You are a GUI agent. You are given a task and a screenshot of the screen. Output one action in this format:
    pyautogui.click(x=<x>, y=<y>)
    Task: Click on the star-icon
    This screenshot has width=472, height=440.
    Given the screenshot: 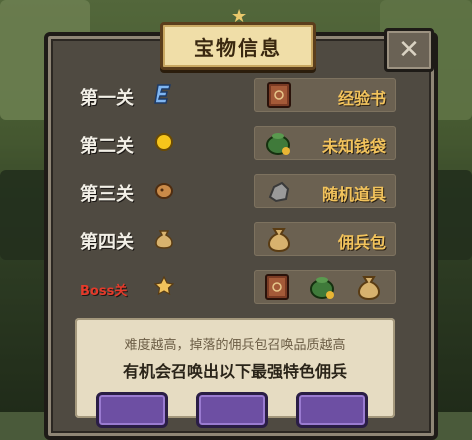 What is the action you would take?
    pyautogui.click(x=164, y=286)
    